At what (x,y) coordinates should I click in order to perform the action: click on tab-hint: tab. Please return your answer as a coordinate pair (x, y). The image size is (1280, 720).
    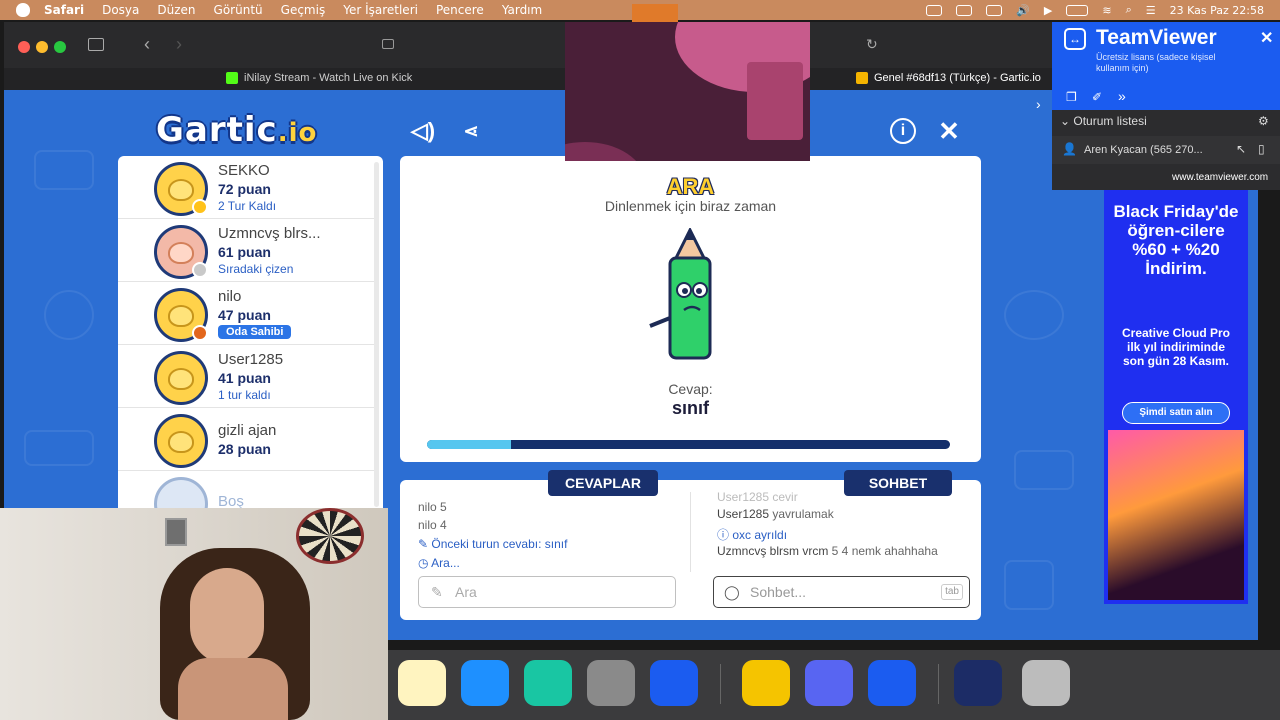
    Looking at the image, I should click on (952, 592).